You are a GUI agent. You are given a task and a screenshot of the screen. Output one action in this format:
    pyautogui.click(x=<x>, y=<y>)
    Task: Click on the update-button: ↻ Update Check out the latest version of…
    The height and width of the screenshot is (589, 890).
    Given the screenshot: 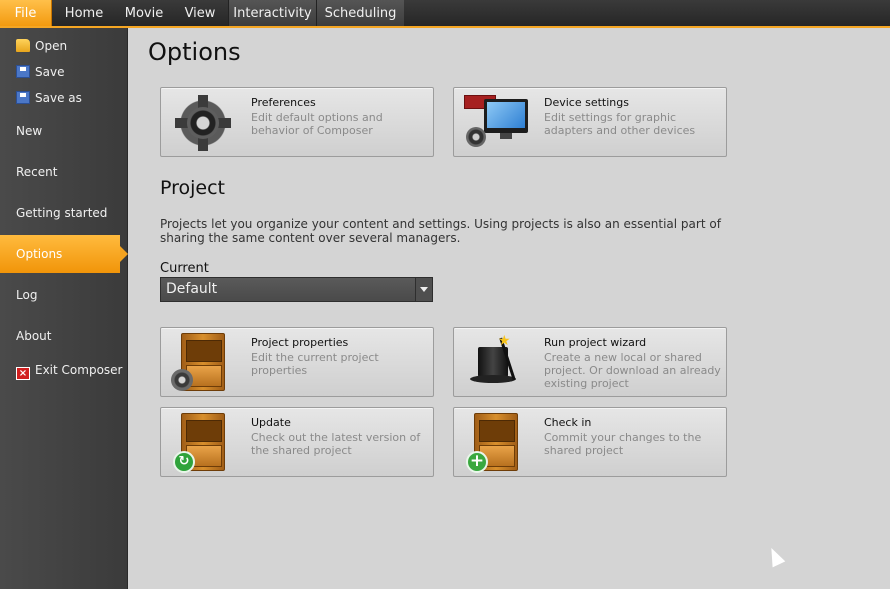 What is the action you would take?
    pyautogui.click(x=297, y=442)
    